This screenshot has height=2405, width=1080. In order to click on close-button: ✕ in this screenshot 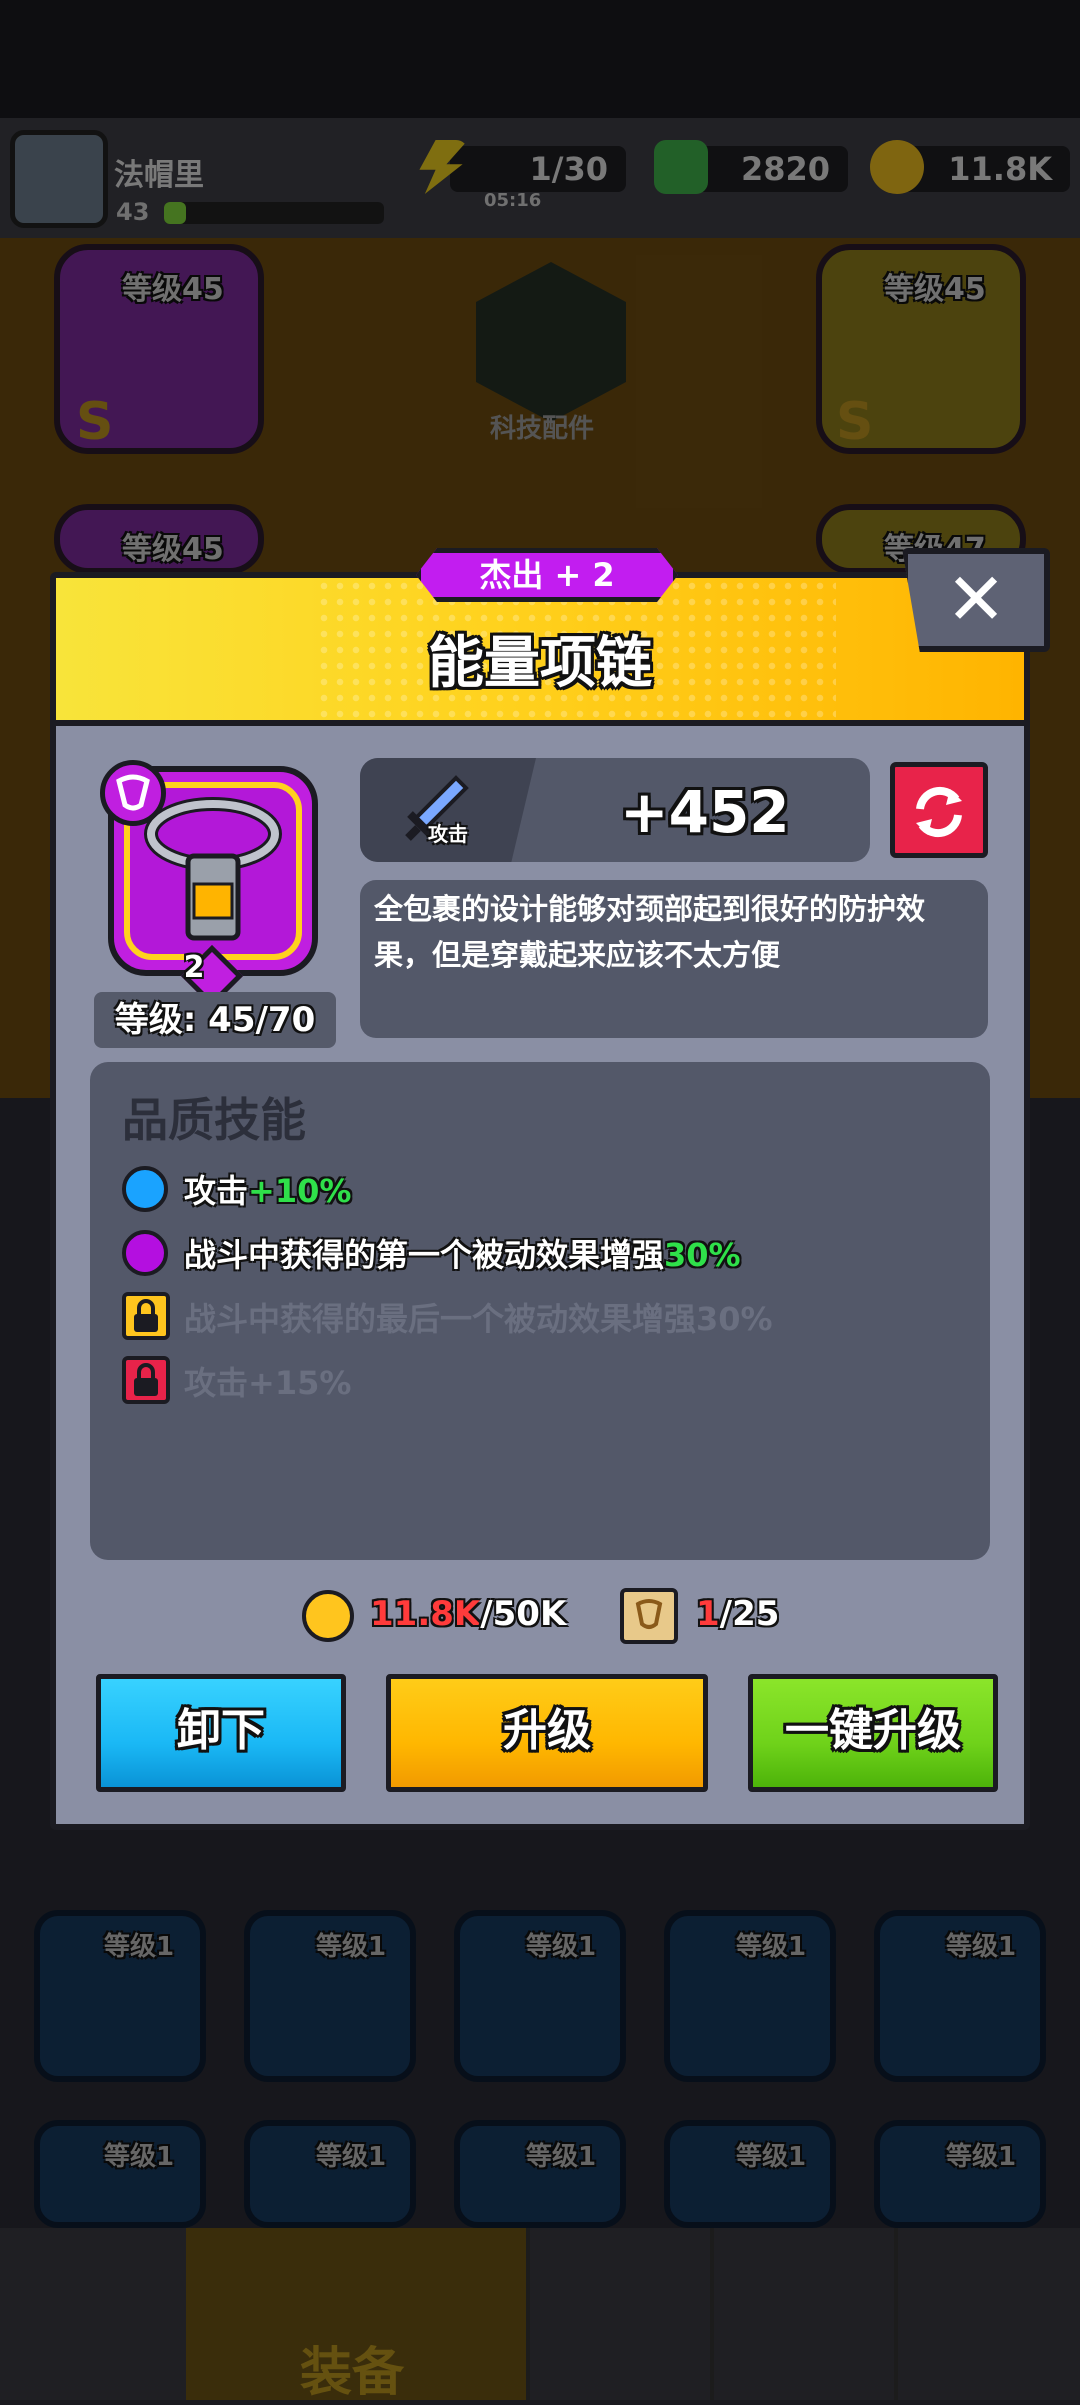, I will do `click(976, 600)`.